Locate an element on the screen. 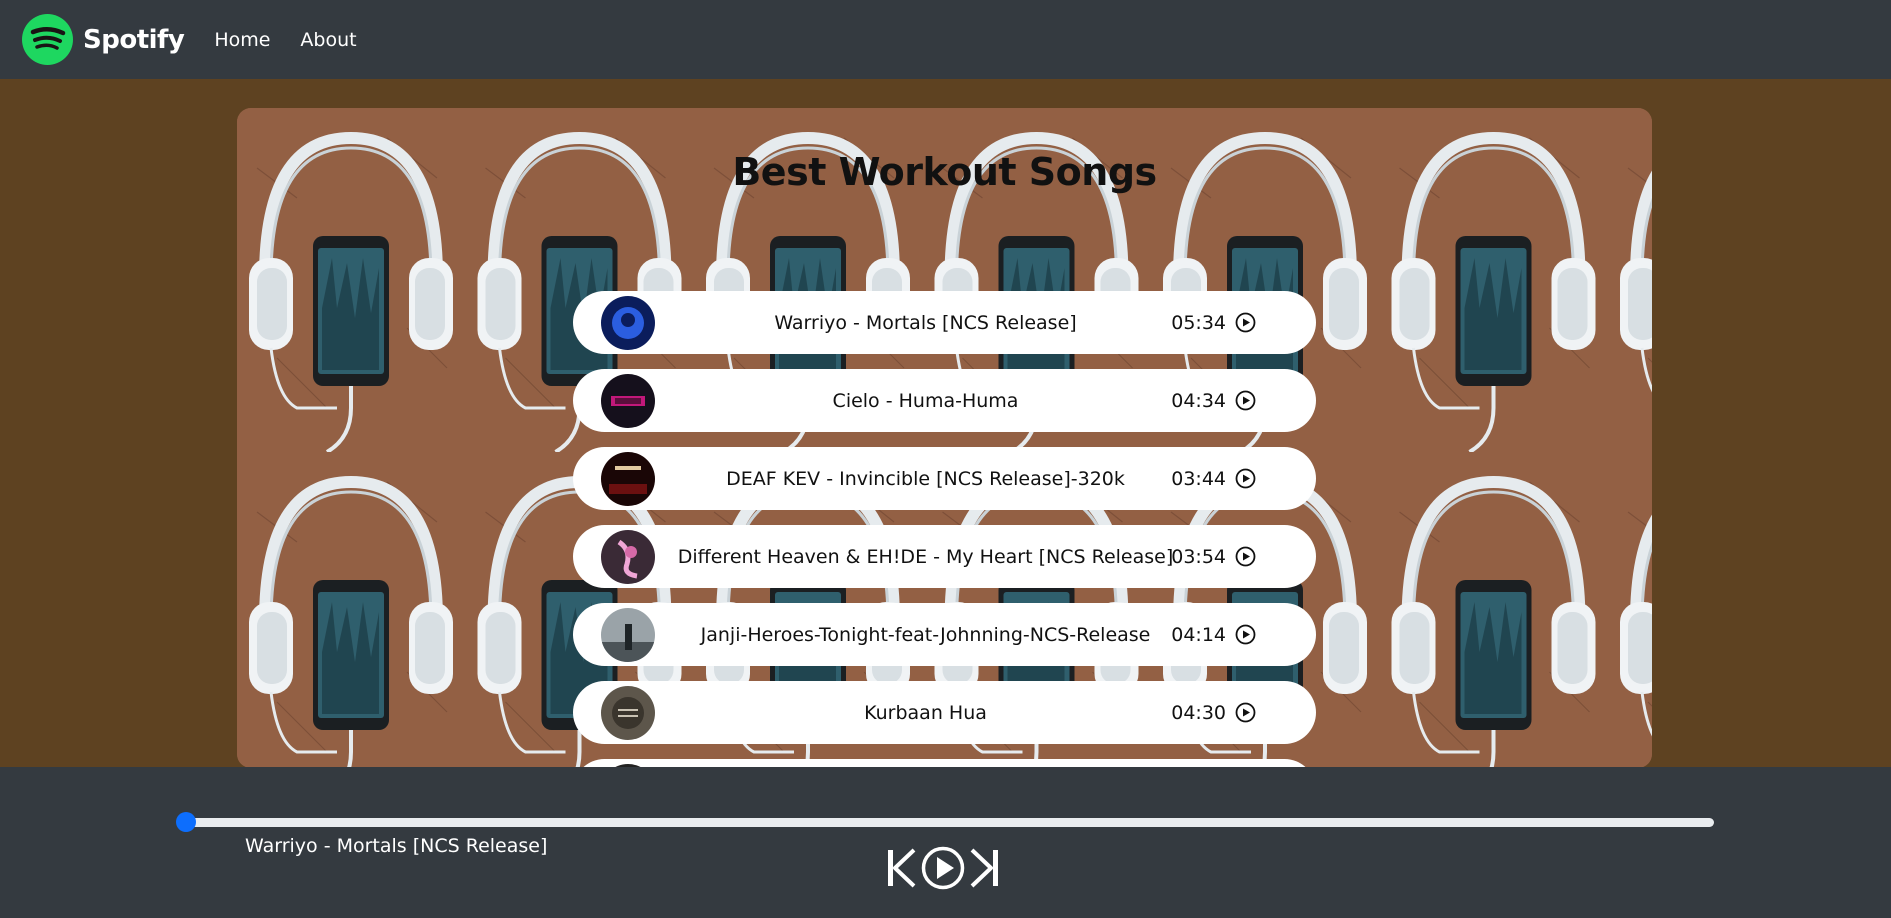 Image resolution: width=1891 pixels, height=918 pixels. song-name: Kurbaan Hua is located at coordinates (925, 712).